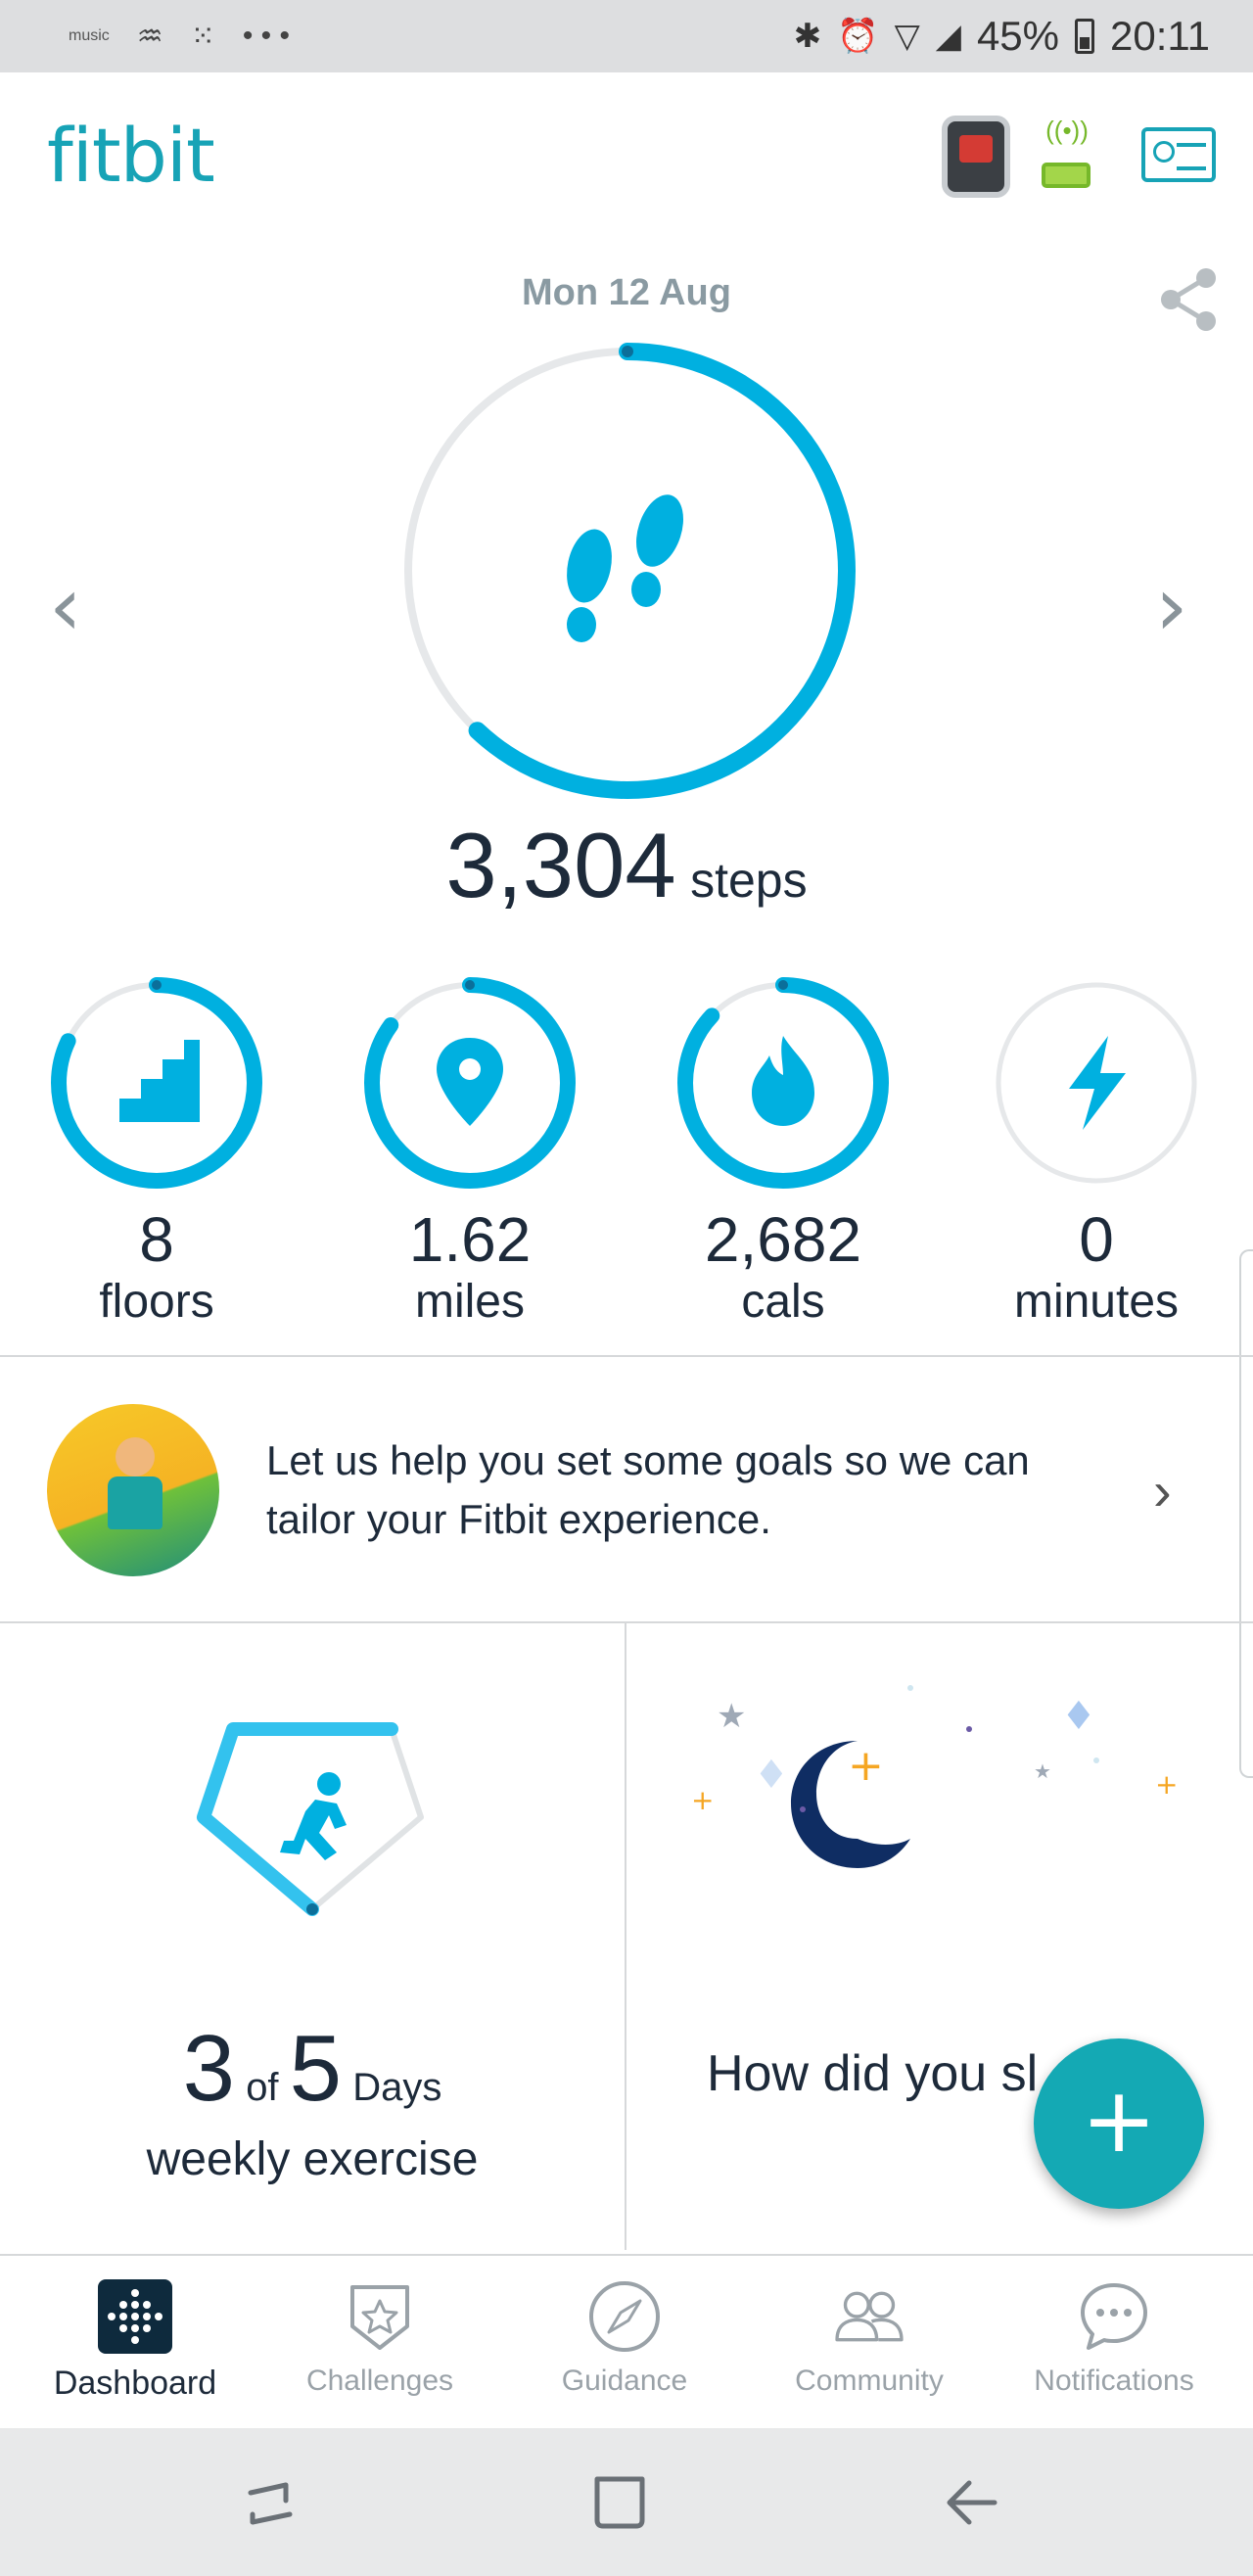  I want to click on stat-floors: 8 floors, so click(156, 1151).